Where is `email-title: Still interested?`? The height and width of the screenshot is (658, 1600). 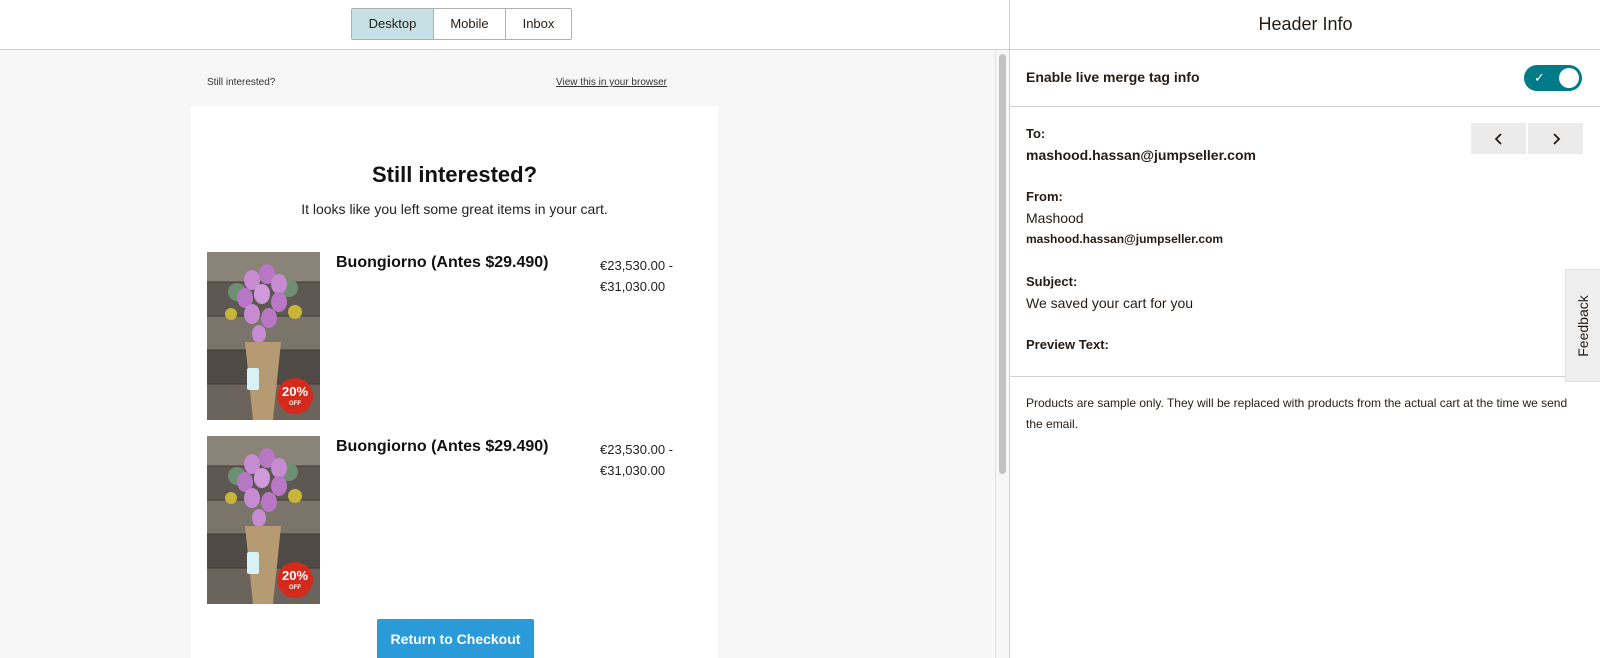
email-title: Still interested? is located at coordinates (454, 174).